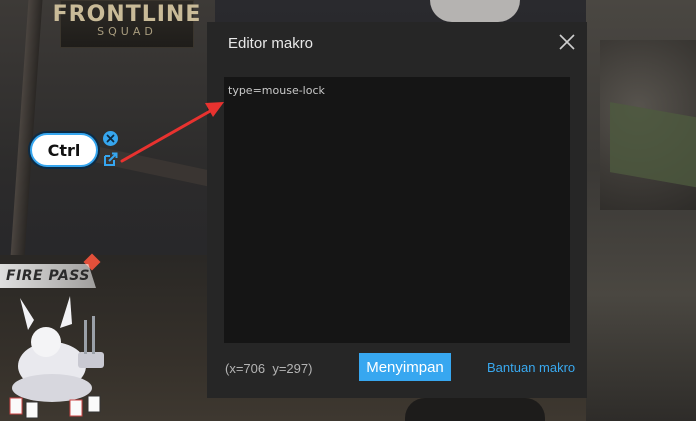  I want to click on cursor-coordinates: (x=706 y=297), so click(269, 368).